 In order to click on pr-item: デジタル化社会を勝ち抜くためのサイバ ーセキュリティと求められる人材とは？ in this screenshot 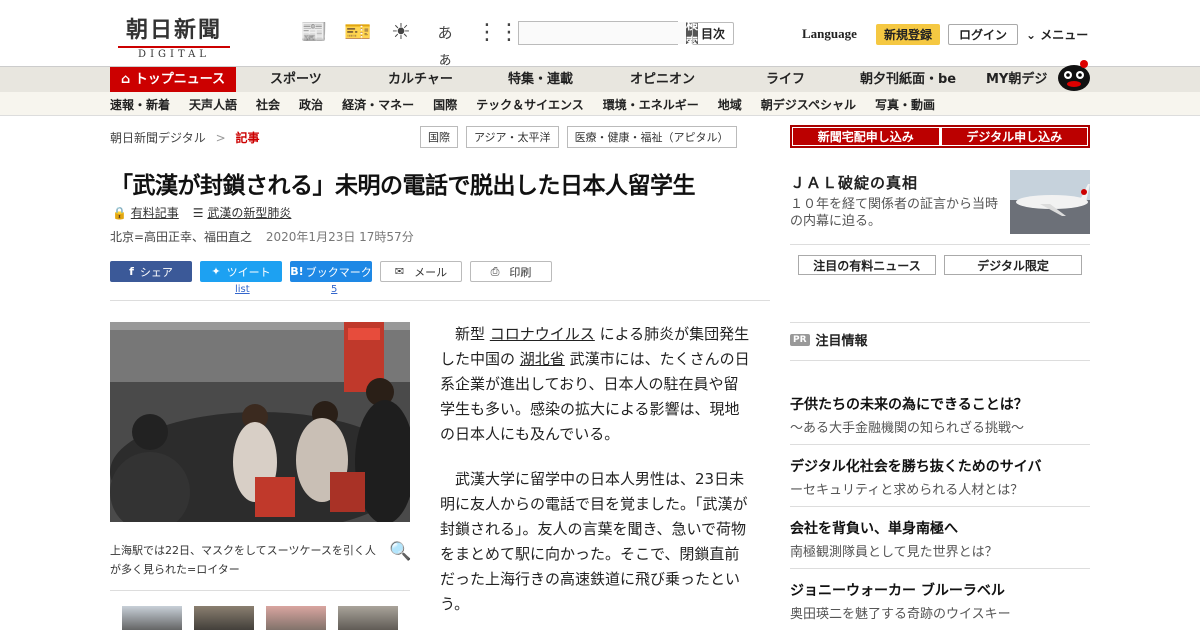, I will do `click(940, 477)`.